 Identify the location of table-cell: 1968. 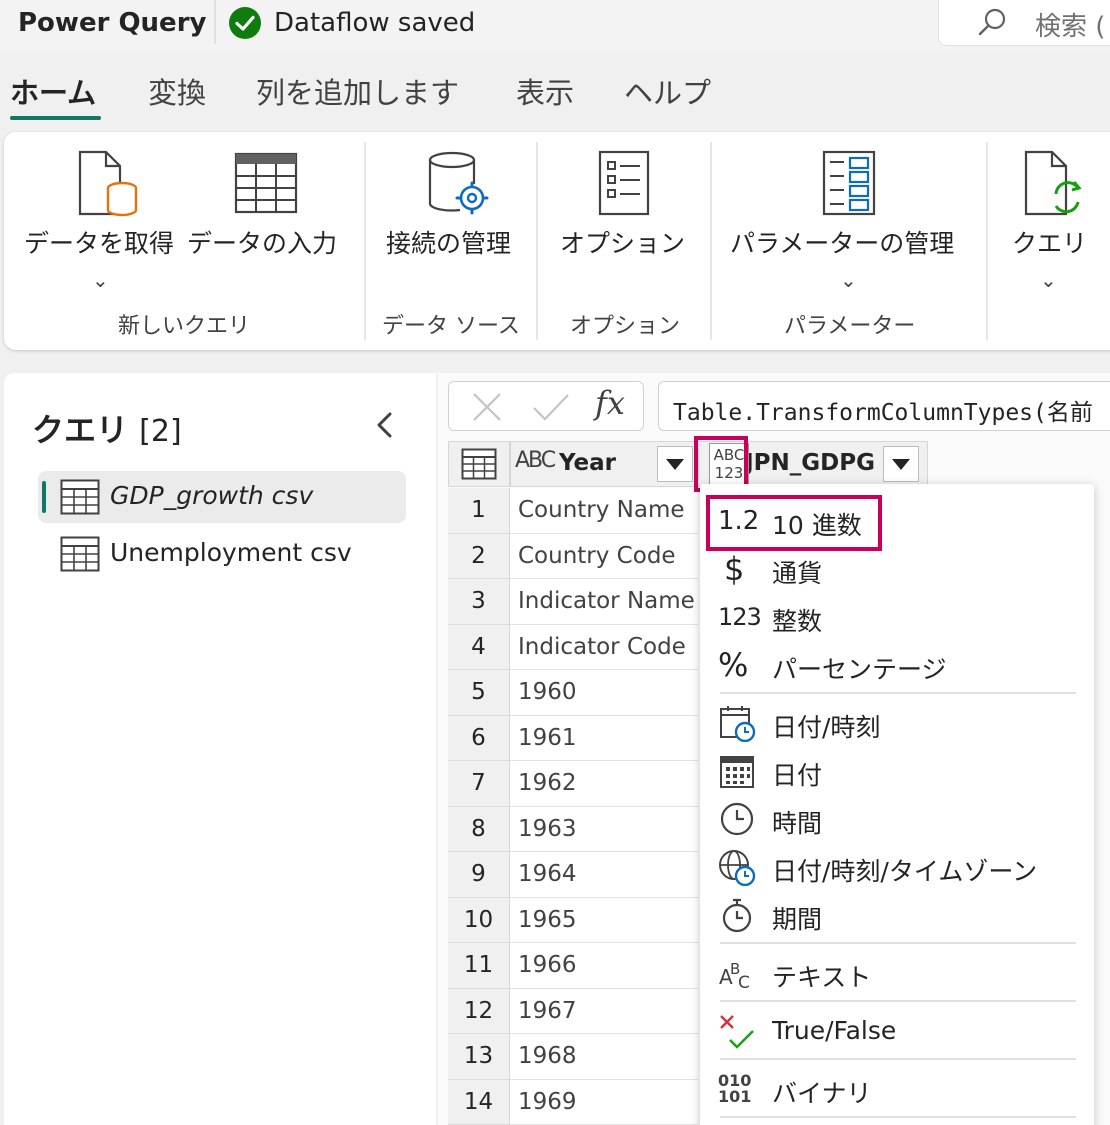
(604, 1057).